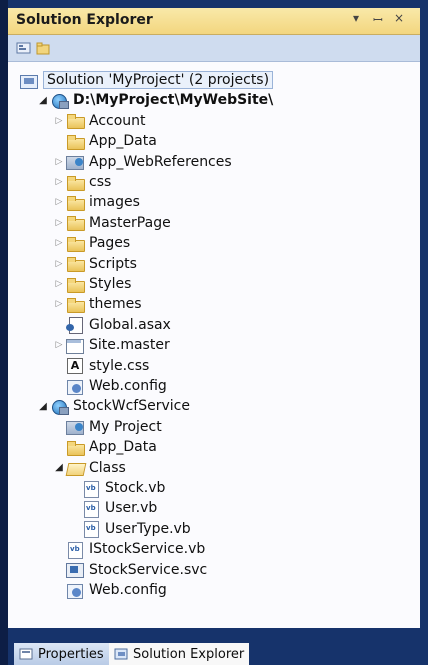 The height and width of the screenshot is (665, 428). What do you see at coordinates (158, 80) in the screenshot?
I see `tree-item-label: Solution 'MyProject' (2 projects)` at bounding box center [158, 80].